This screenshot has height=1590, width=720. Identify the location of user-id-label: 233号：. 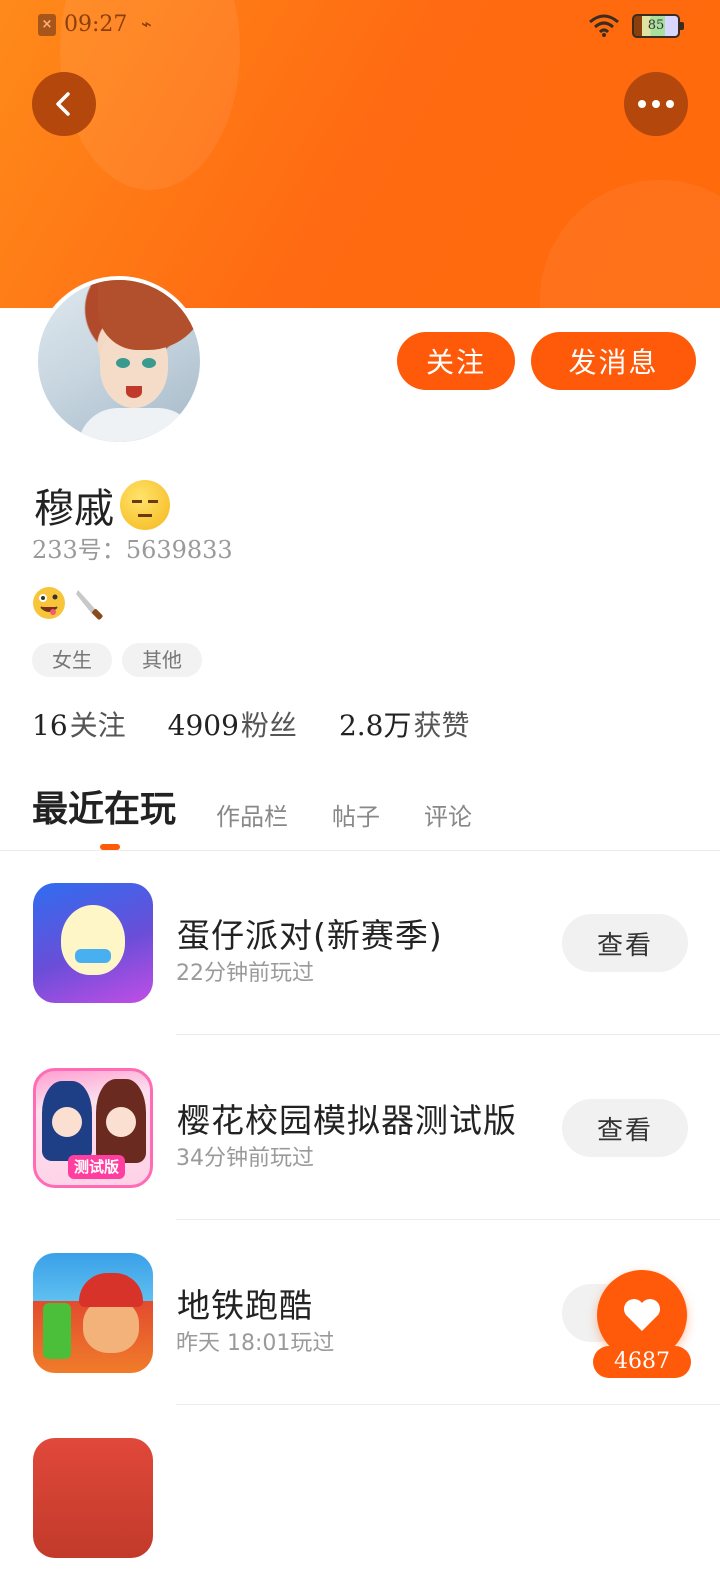
(79, 550).